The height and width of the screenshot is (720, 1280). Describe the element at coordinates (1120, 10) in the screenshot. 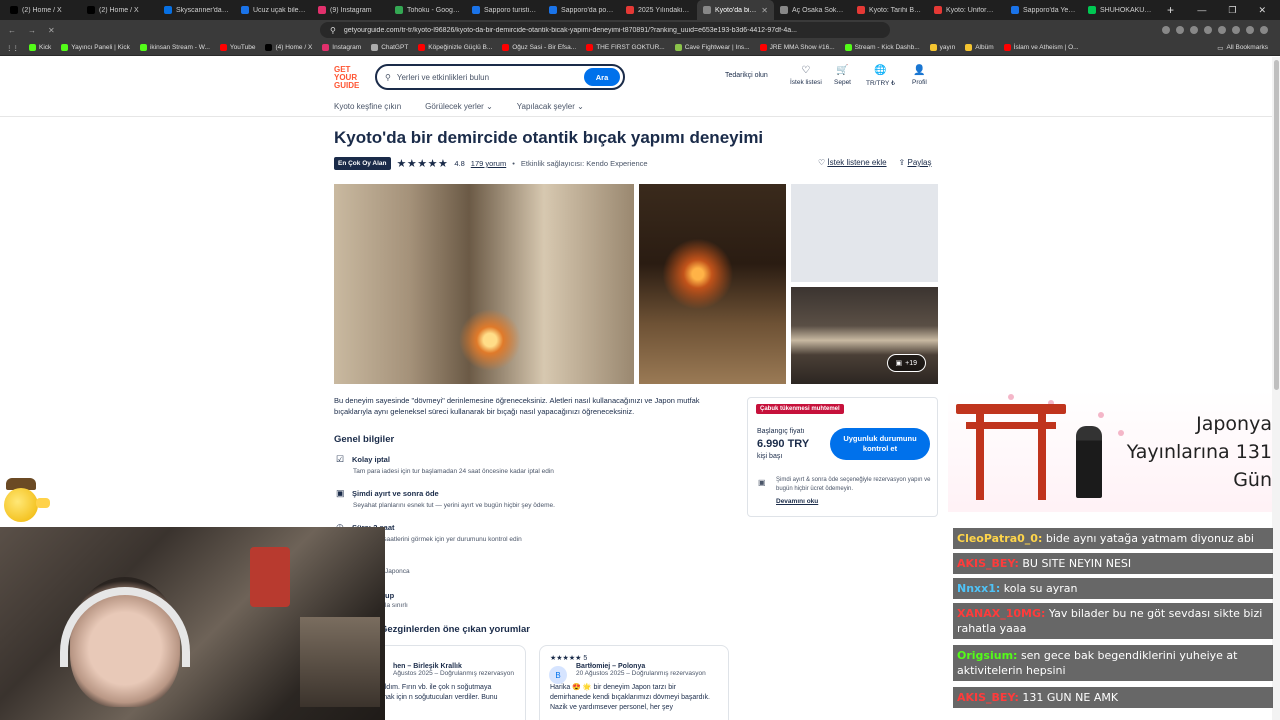

I see `browser-tab: SHUHOKAKU KOGE` at that location.